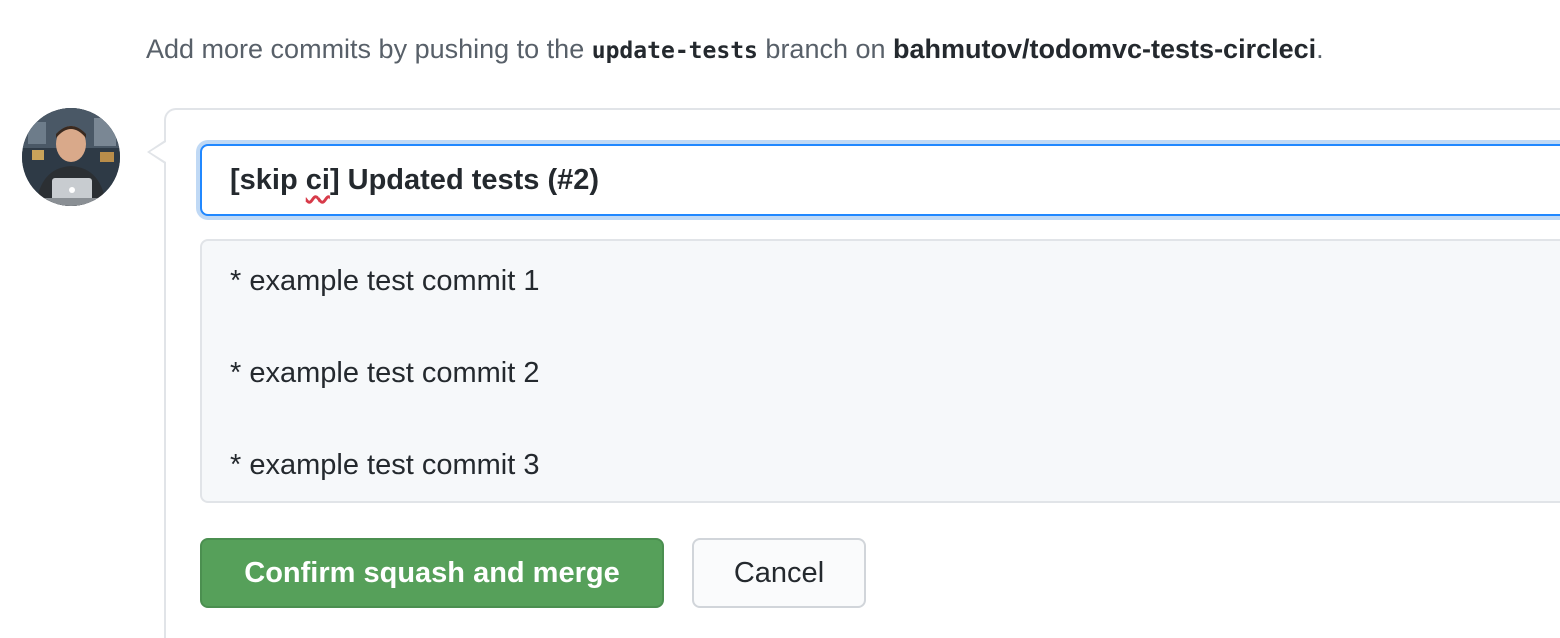 Image resolution: width=1560 pixels, height=638 pixels. I want to click on hint-prefix: Add more commits by pushing to the, so click(365, 49).